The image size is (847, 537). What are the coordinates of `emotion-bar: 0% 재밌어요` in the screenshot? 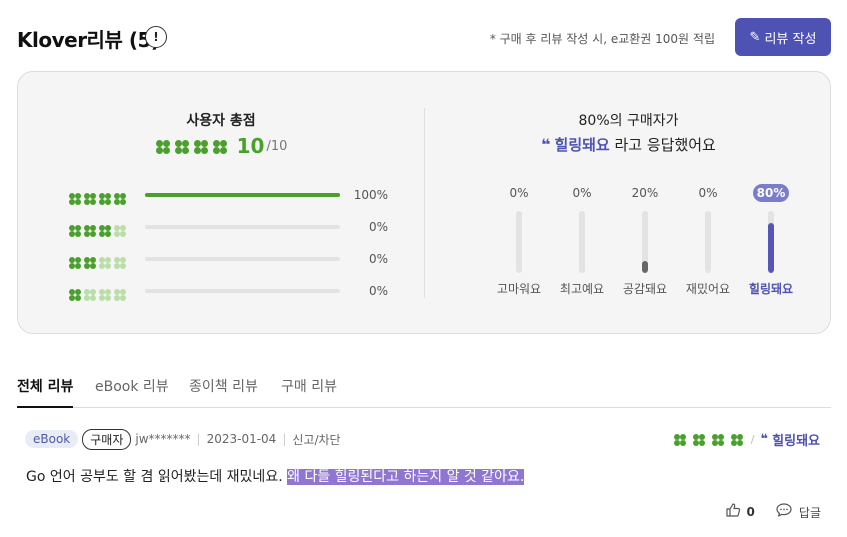 It's located at (708, 240).